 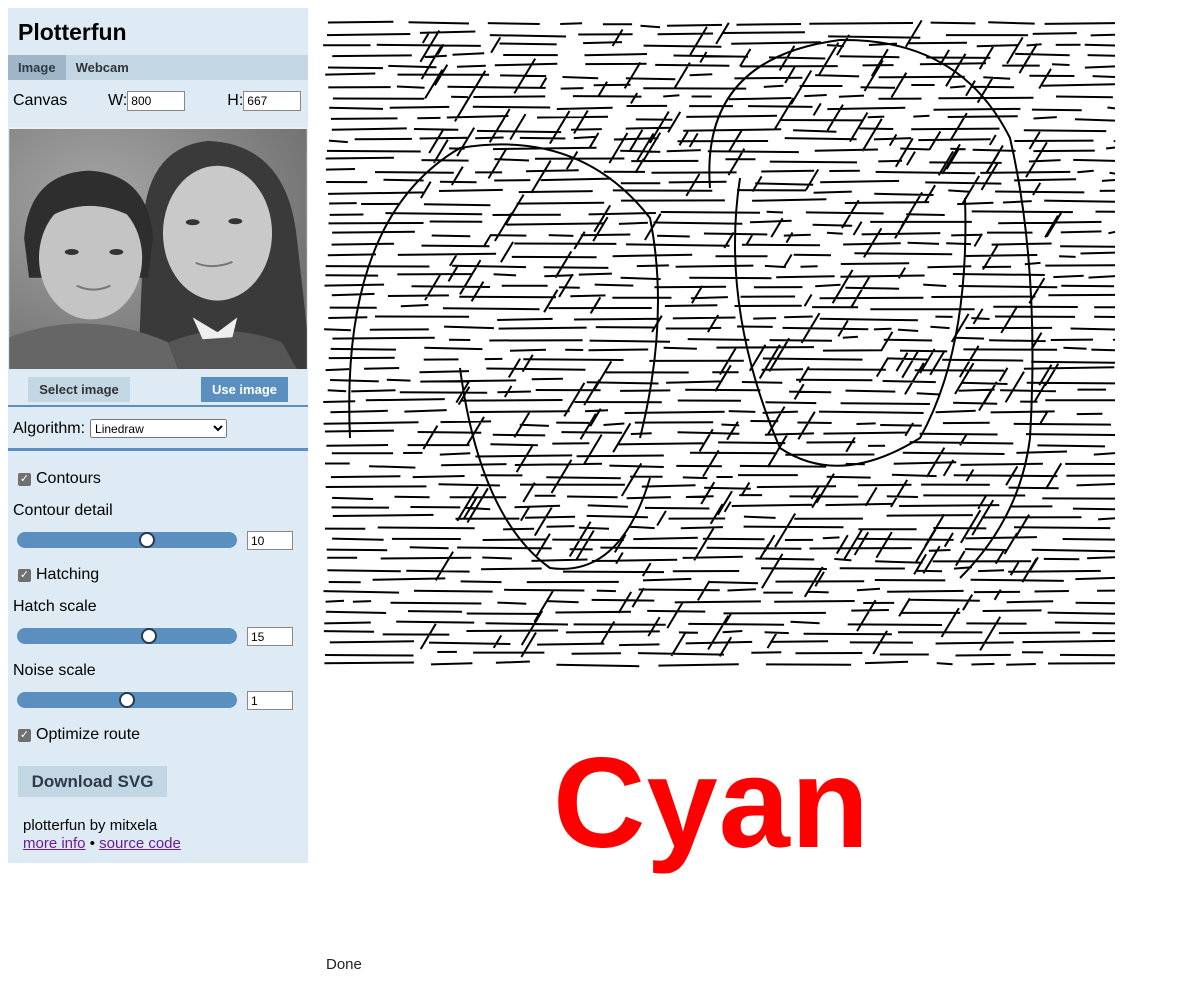 What do you see at coordinates (49, 428) in the screenshot?
I see `algorithm-label: Algorithm:` at bounding box center [49, 428].